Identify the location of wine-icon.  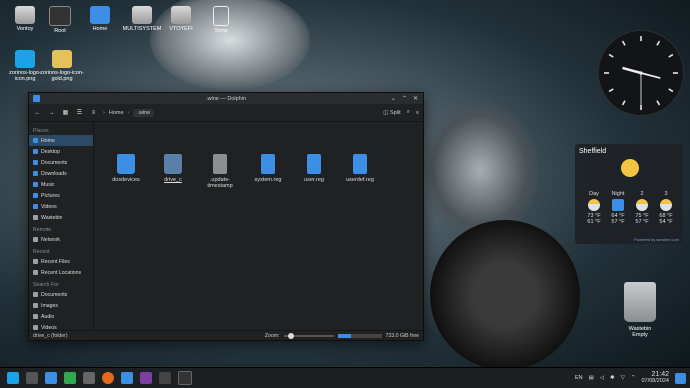
(165, 378).